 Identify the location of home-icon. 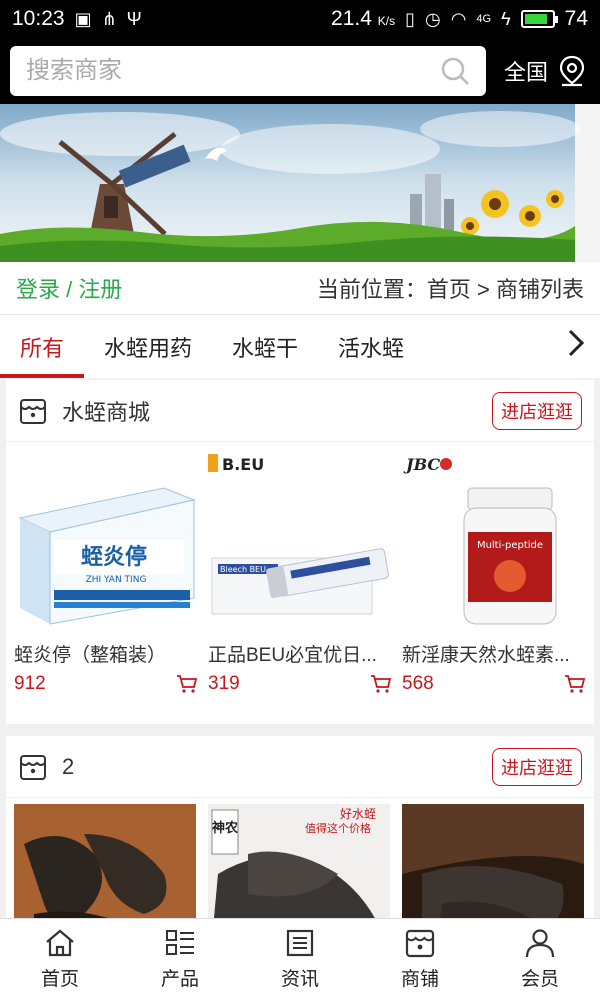
(60, 943).